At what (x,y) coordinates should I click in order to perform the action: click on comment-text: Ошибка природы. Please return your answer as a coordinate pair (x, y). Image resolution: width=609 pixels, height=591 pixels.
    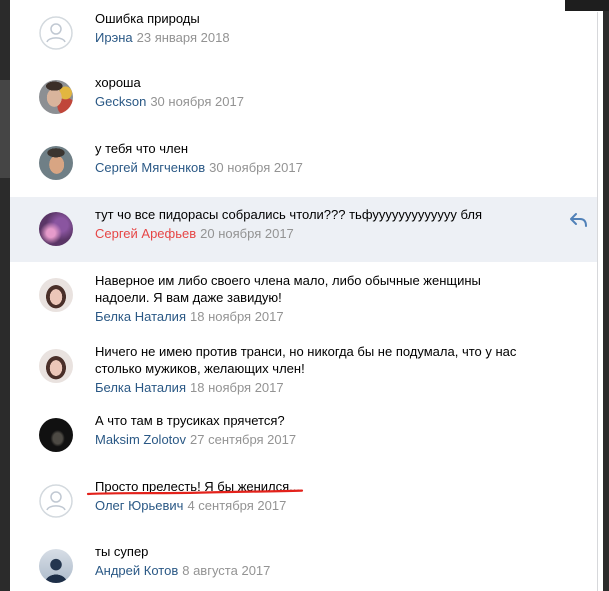
    Looking at the image, I should click on (147, 18).